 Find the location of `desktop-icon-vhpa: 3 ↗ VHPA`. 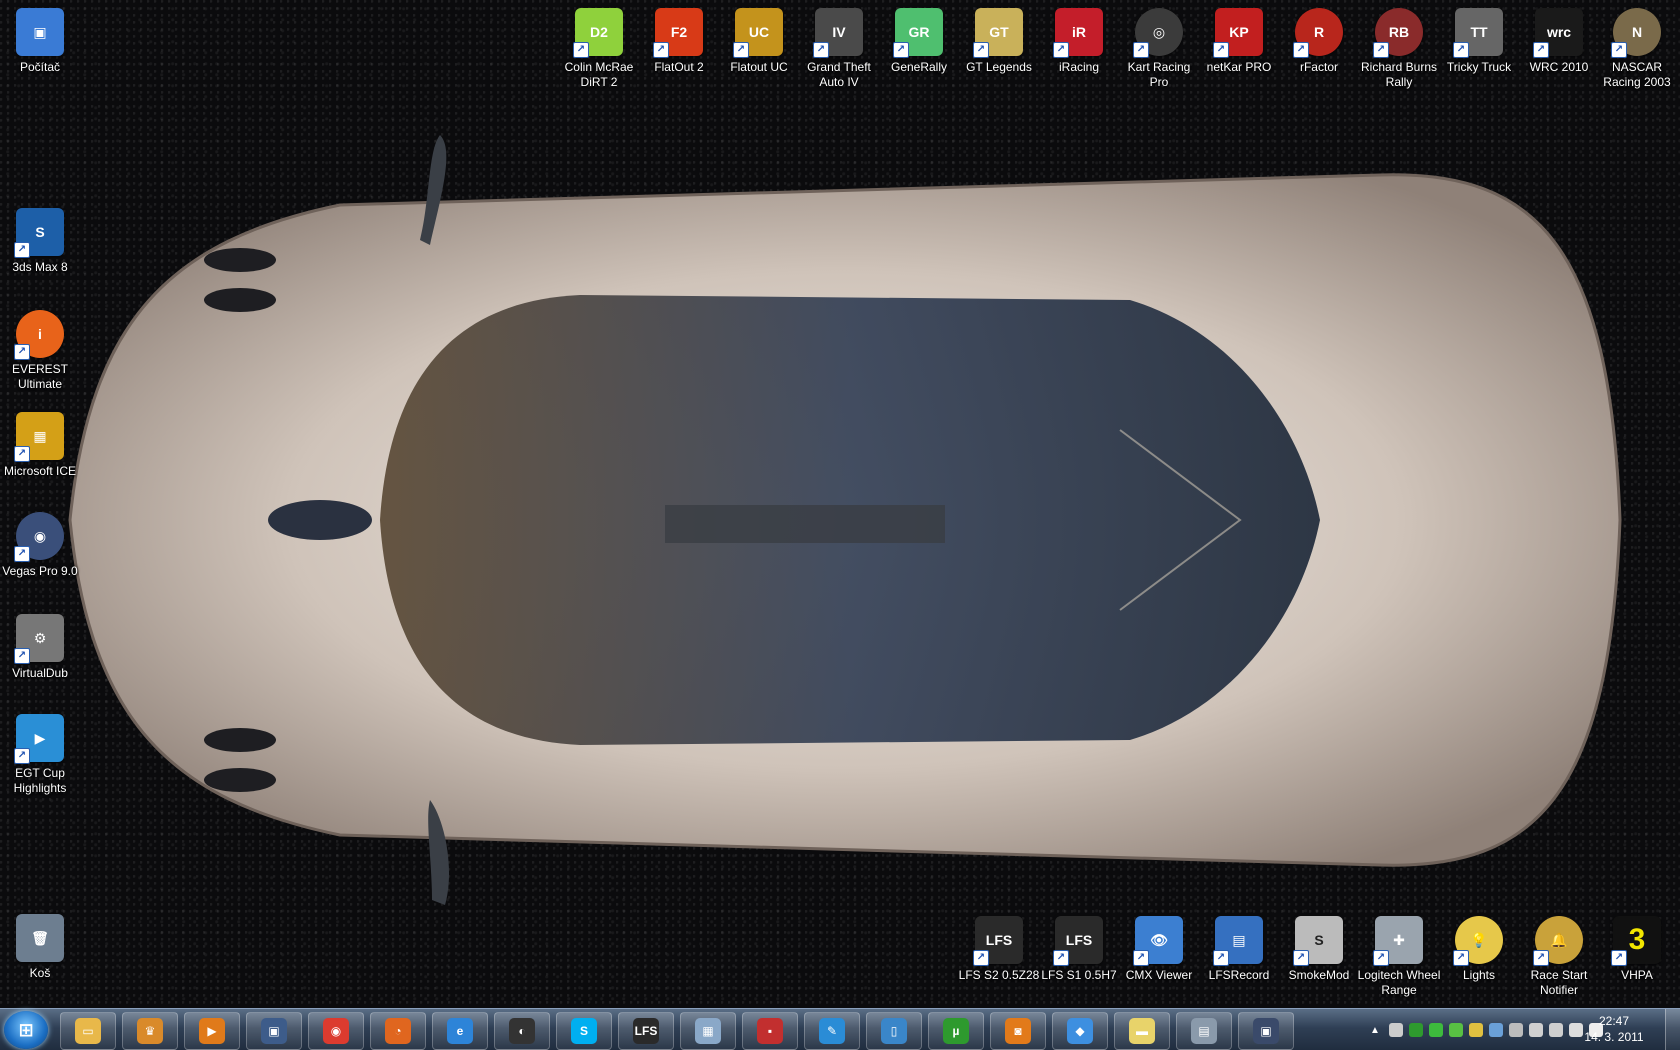

desktop-icon-vhpa: 3 ↗ VHPA is located at coordinates (1637, 949).